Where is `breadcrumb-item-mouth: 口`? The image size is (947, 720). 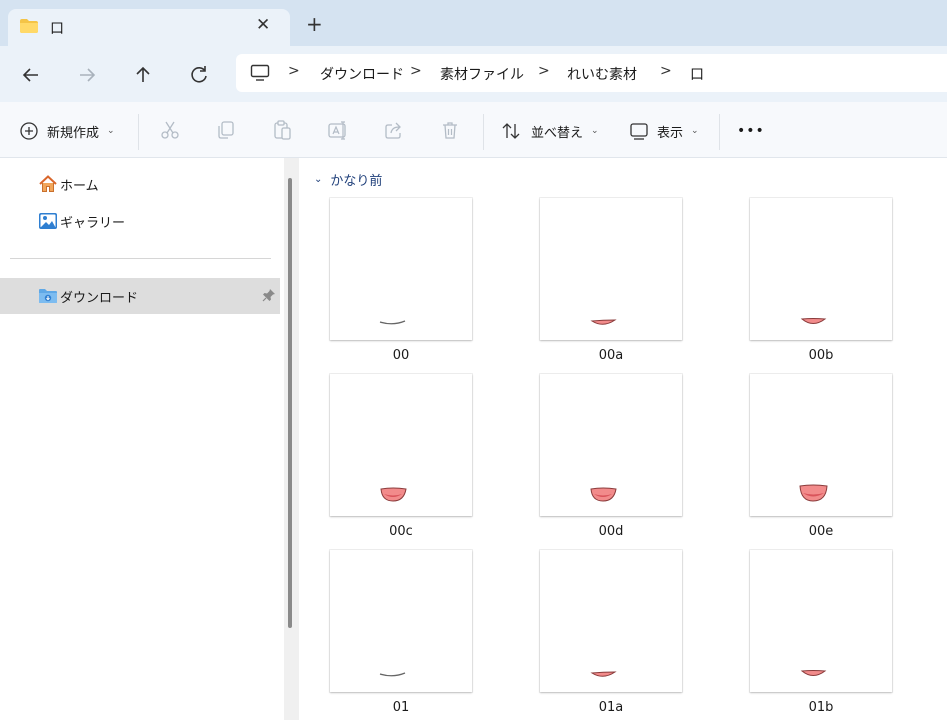 breadcrumb-item-mouth: 口 is located at coordinates (697, 74).